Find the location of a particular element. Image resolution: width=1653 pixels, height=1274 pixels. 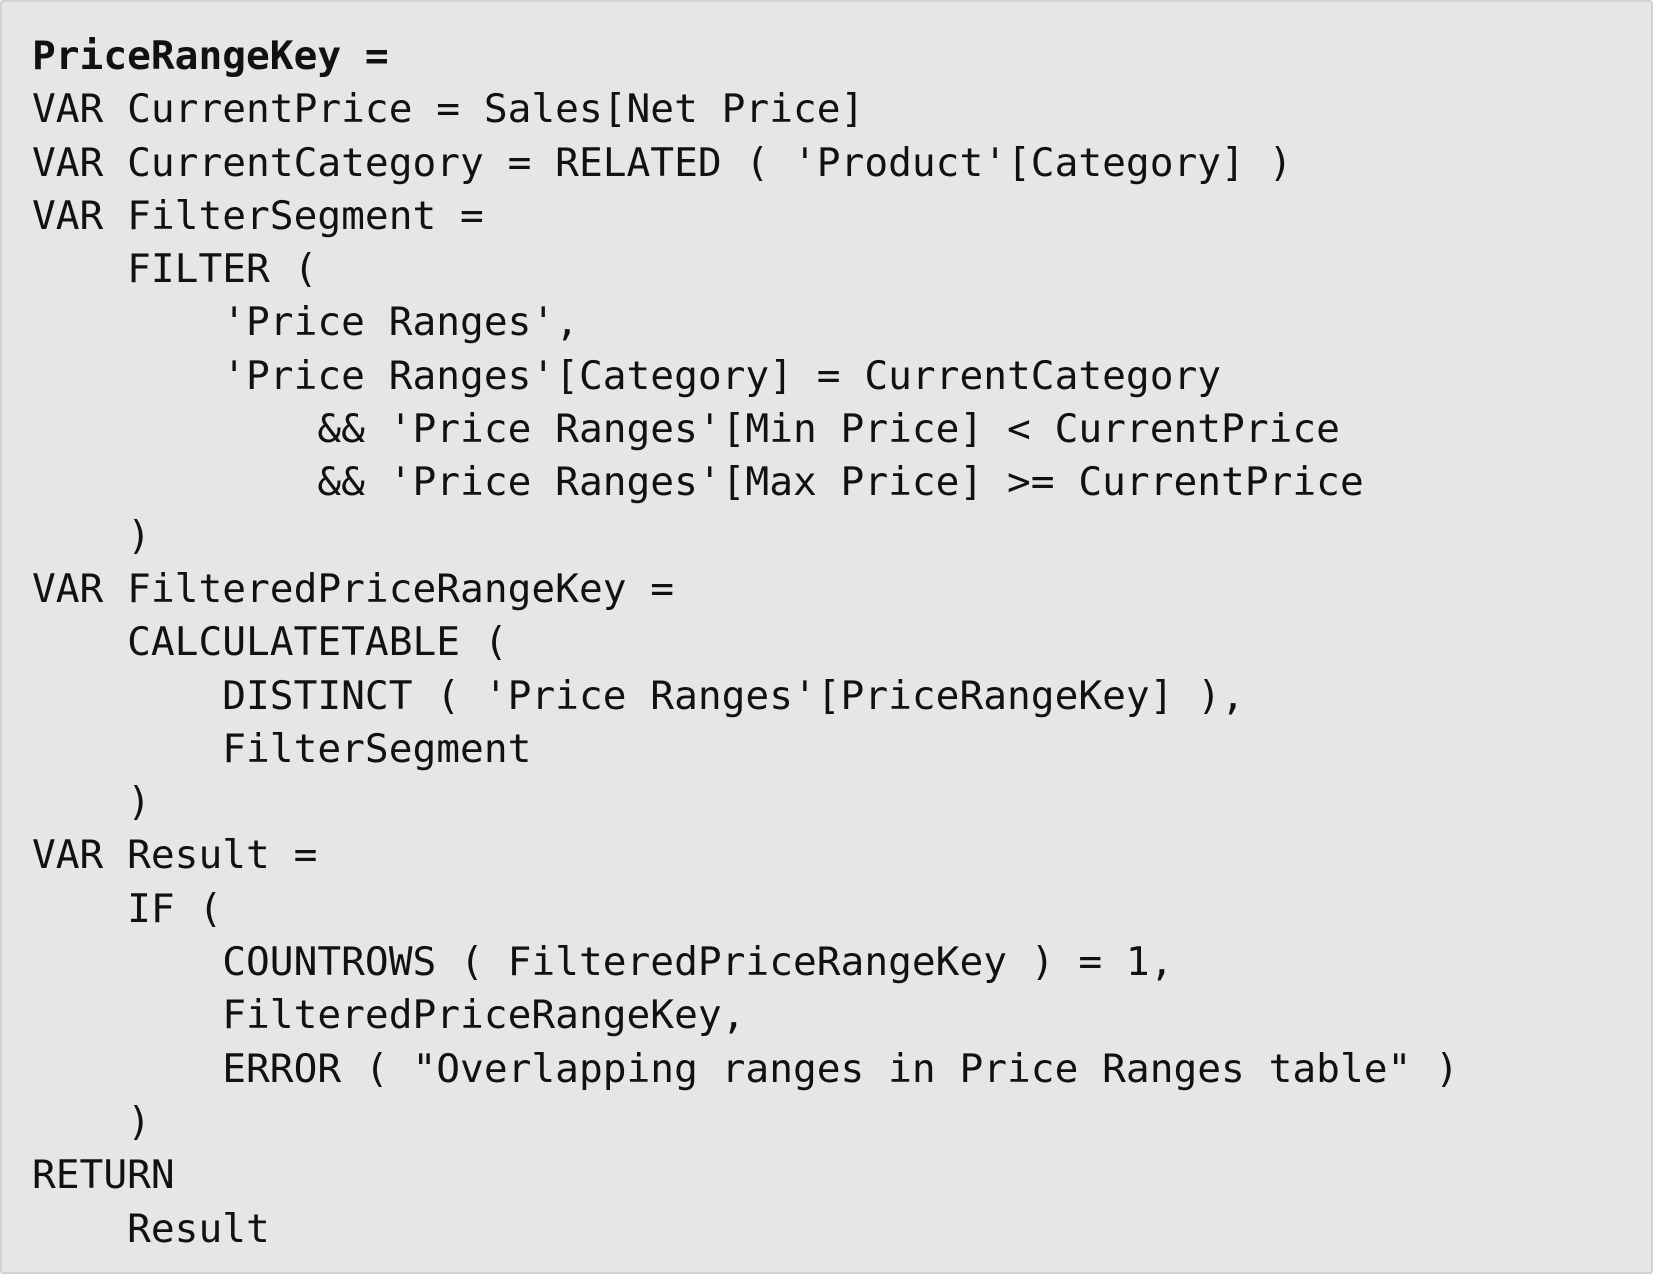

code-line-measure-name: PriceRangeKey = is located at coordinates (210, 56).